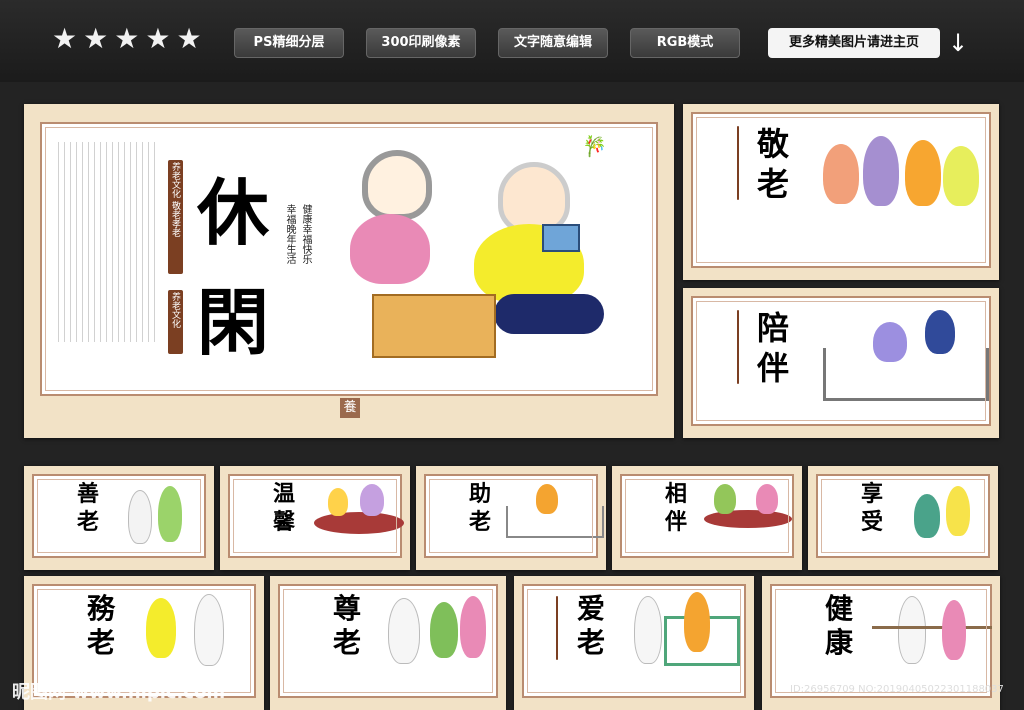 This screenshot has width=1024, height=710. I want to click on board-frame: 陪 伴, so click(841, 361).